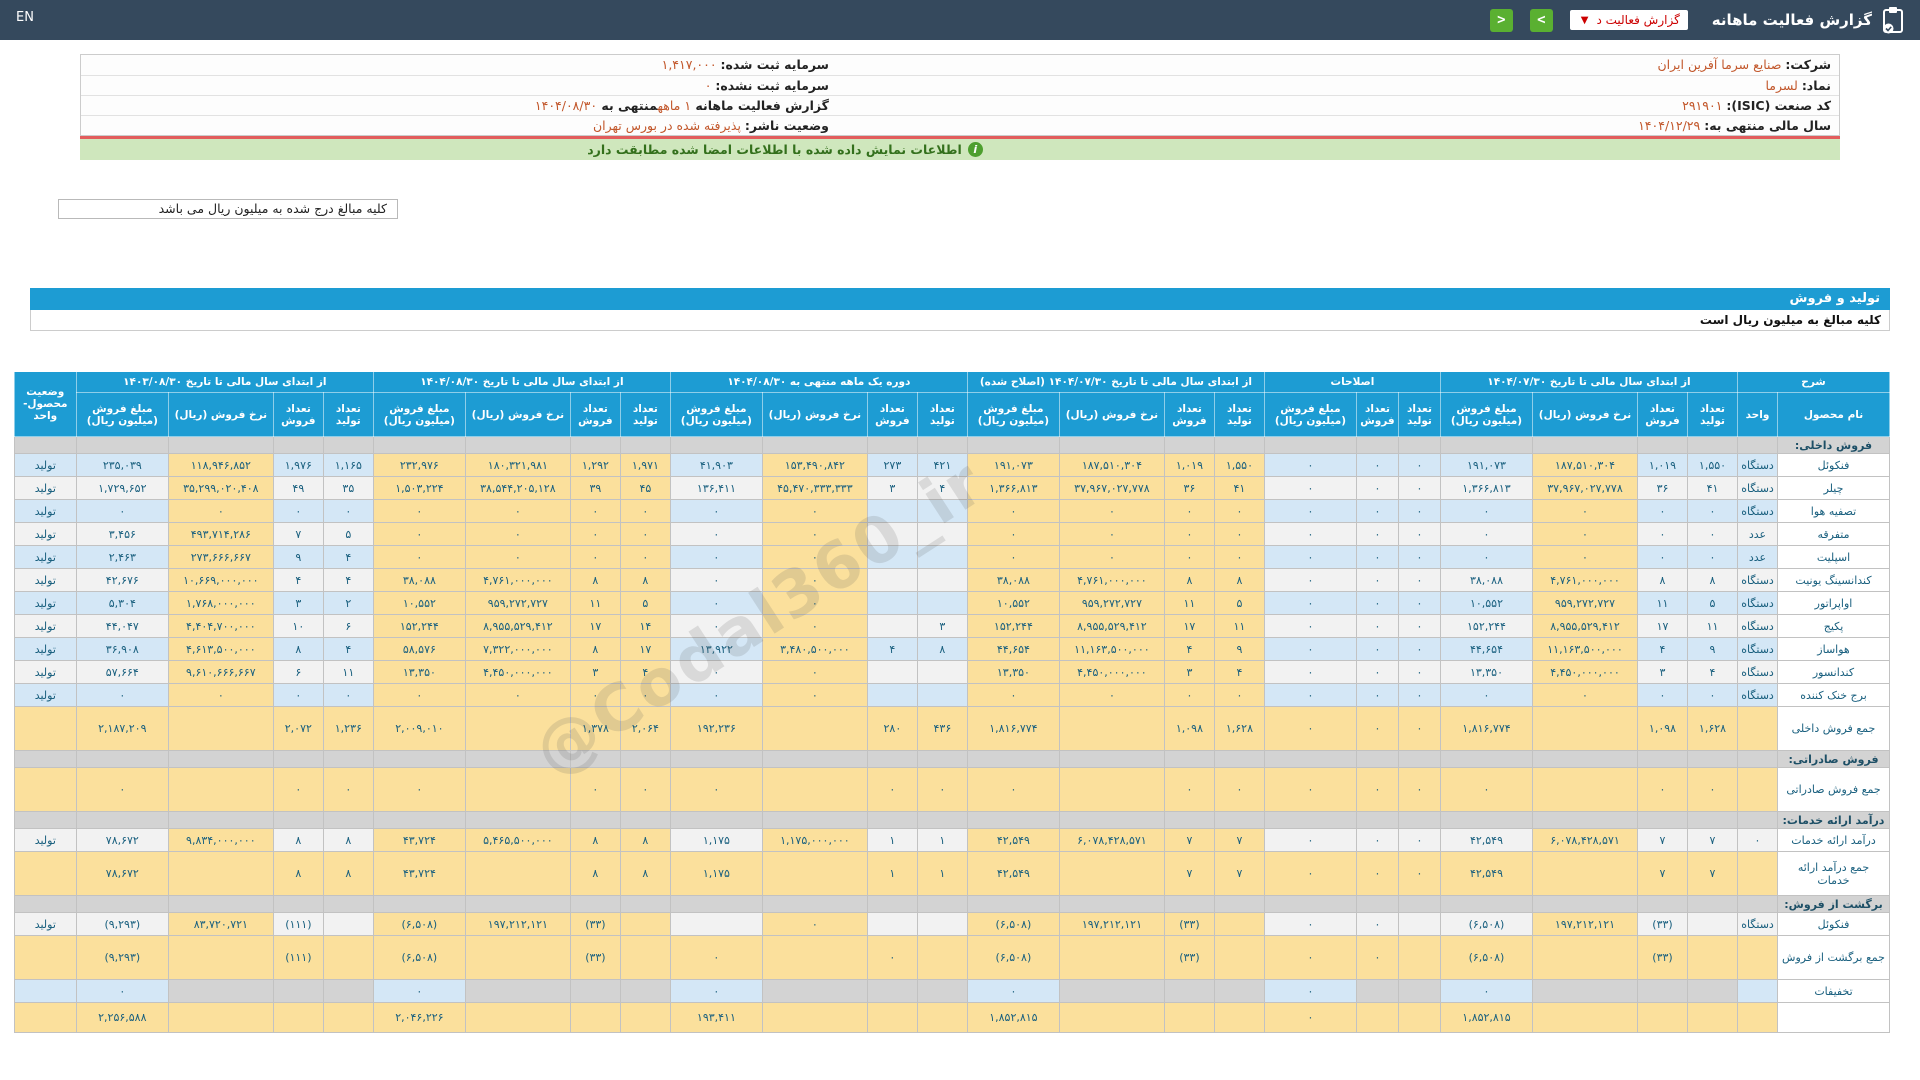  I want to click on value-cell: ۱۱,۱۶۳,۵۰۰,۰۰۰, so click(1585, 649).